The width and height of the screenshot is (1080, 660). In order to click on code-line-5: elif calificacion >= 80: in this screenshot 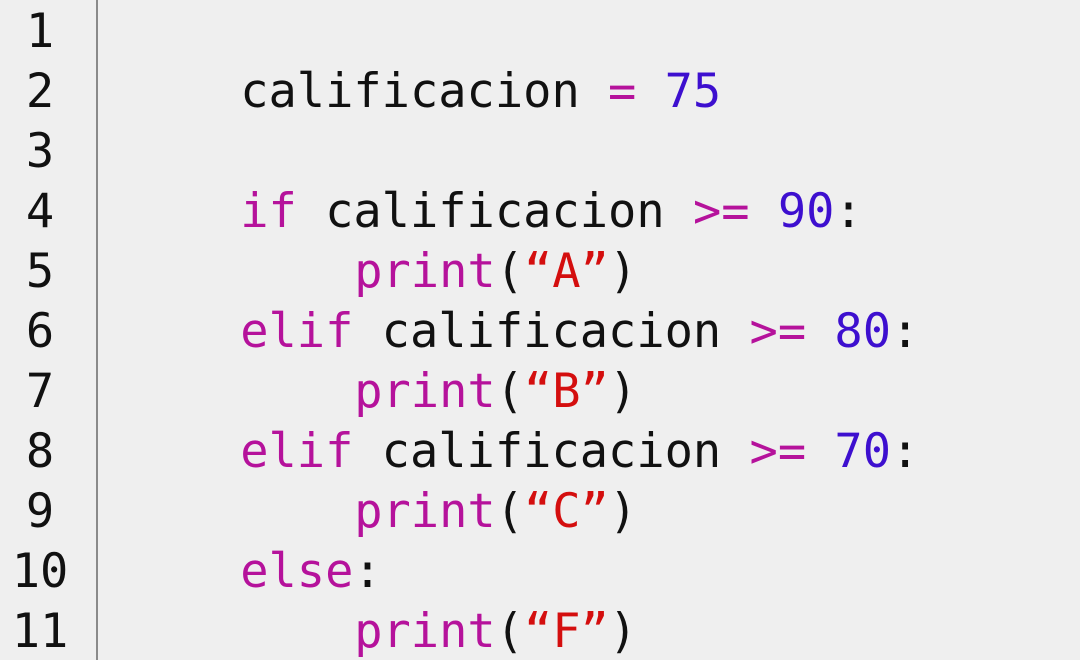, I will do `click(523, 300)`.